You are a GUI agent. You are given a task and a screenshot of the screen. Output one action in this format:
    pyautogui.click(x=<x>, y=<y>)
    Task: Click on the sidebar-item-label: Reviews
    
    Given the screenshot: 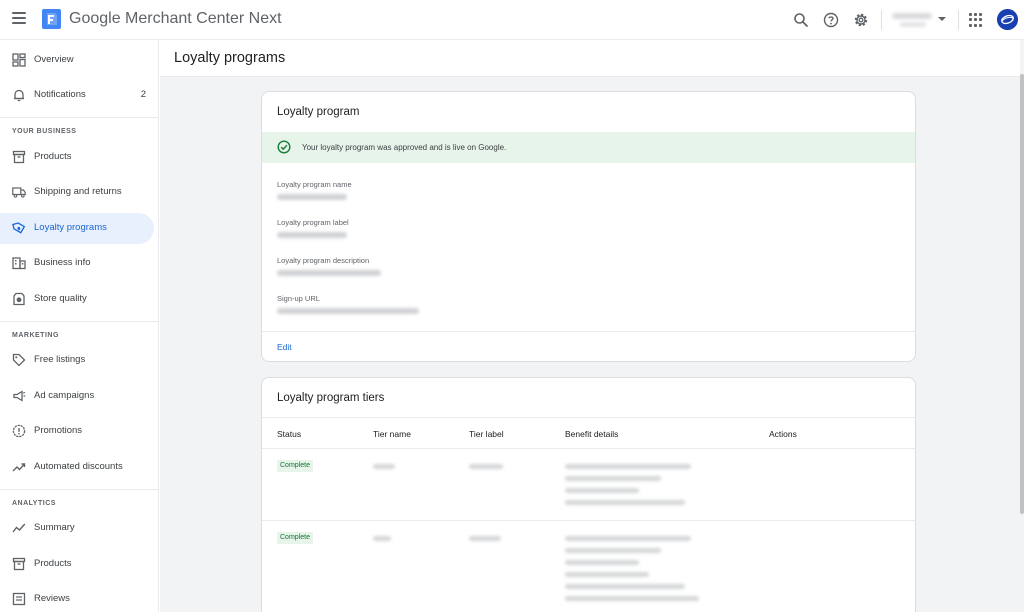 What is the action you would take?
    pyautogui.click(x=52, y=598)
    